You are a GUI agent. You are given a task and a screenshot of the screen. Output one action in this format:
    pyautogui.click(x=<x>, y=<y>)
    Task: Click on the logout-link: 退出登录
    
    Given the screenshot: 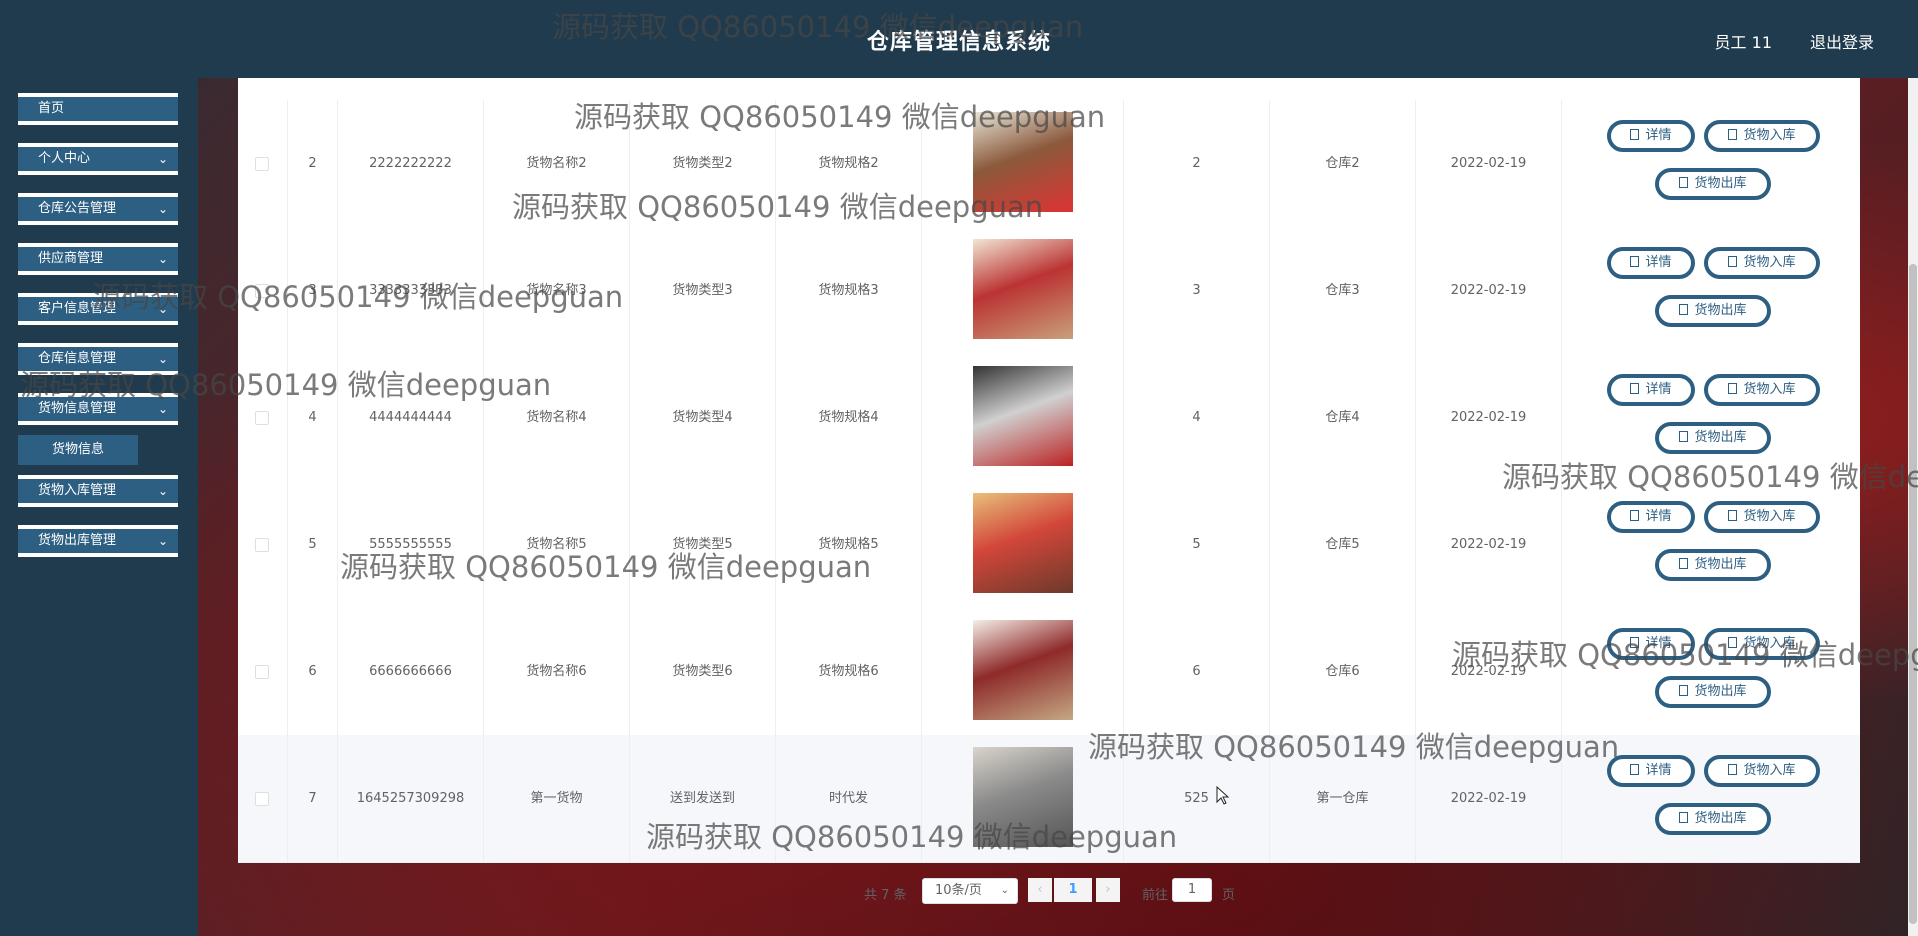 What is the action you would take?
    pyautogui.click(x=1842, y=41)
    